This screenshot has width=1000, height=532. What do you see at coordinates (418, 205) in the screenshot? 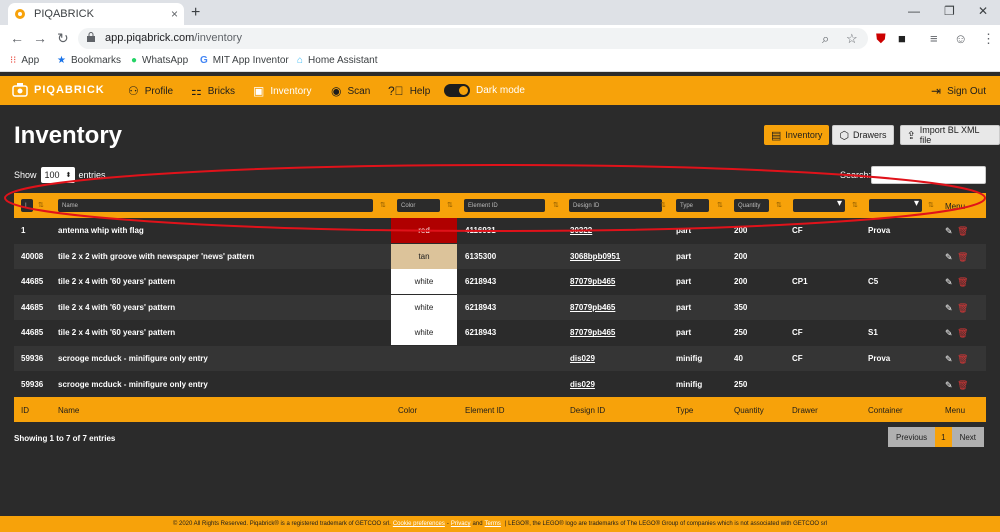
I see `filter-color-input: Color` at bounding box center [418, 205].